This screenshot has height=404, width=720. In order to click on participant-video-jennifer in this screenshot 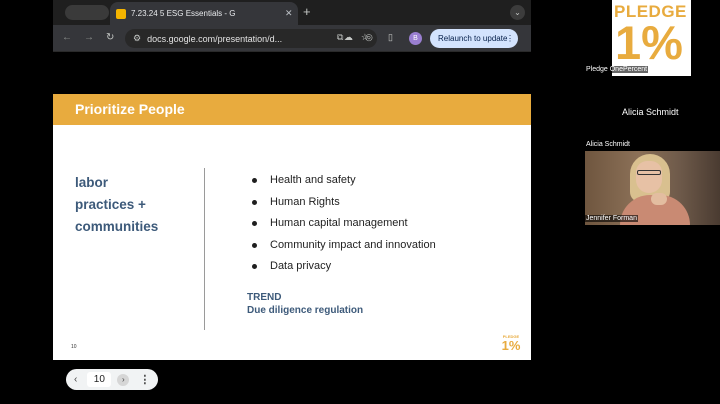, I will do `click(652, 188)`.